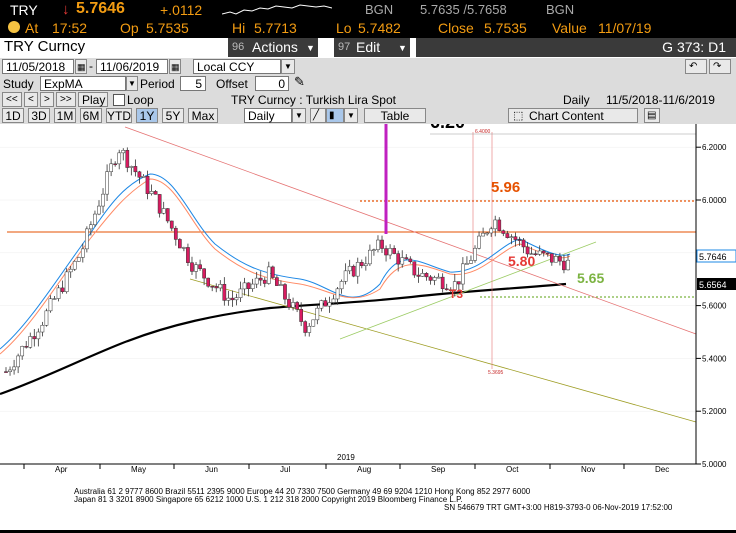 The image size is (736, 533). I want to click on line-chart-icon: ╱, so click(318, 115).